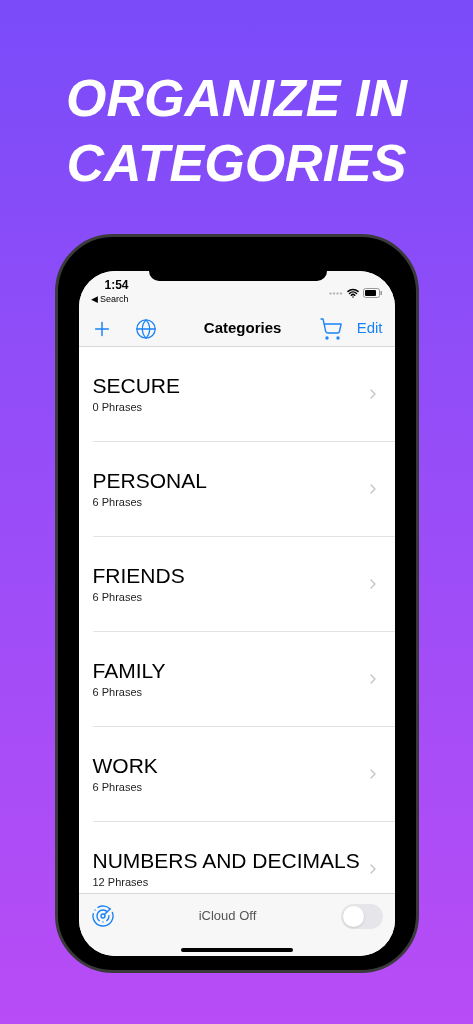 The width and height of the screenshot is (473, 1024). What do you see at coordinates (243, 584) in the screenshot?
I see `category-row: FRIENDS 6 Phrases` at bounding box center [243, 584].